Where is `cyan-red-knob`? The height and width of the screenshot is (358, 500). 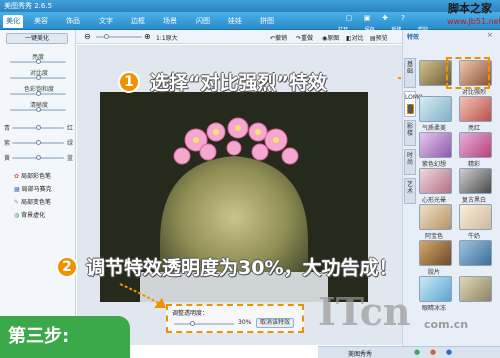 cyan-red-knob is located at coordinates (38, 127).